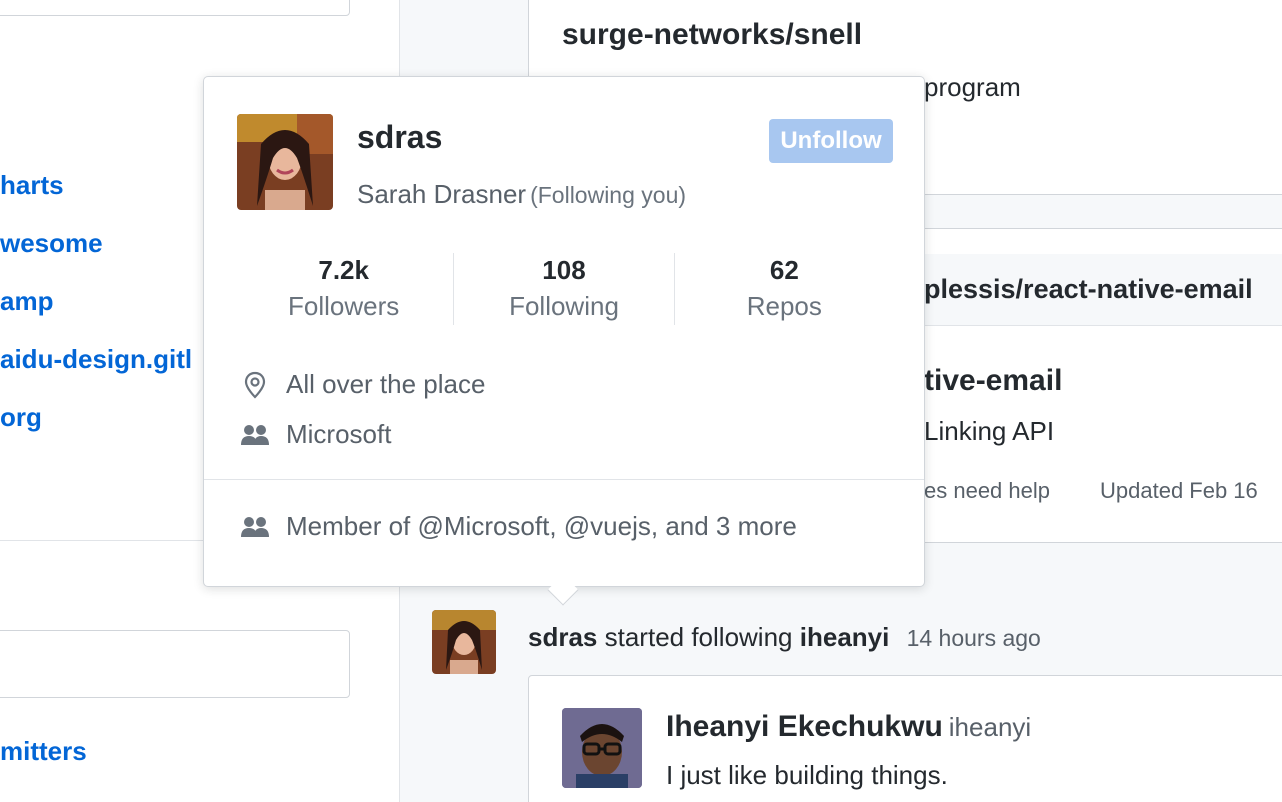 The width and height of the screenshot is (1282, 802). I want to click on repo-title: surge-networks/snell, so click(712, 35).